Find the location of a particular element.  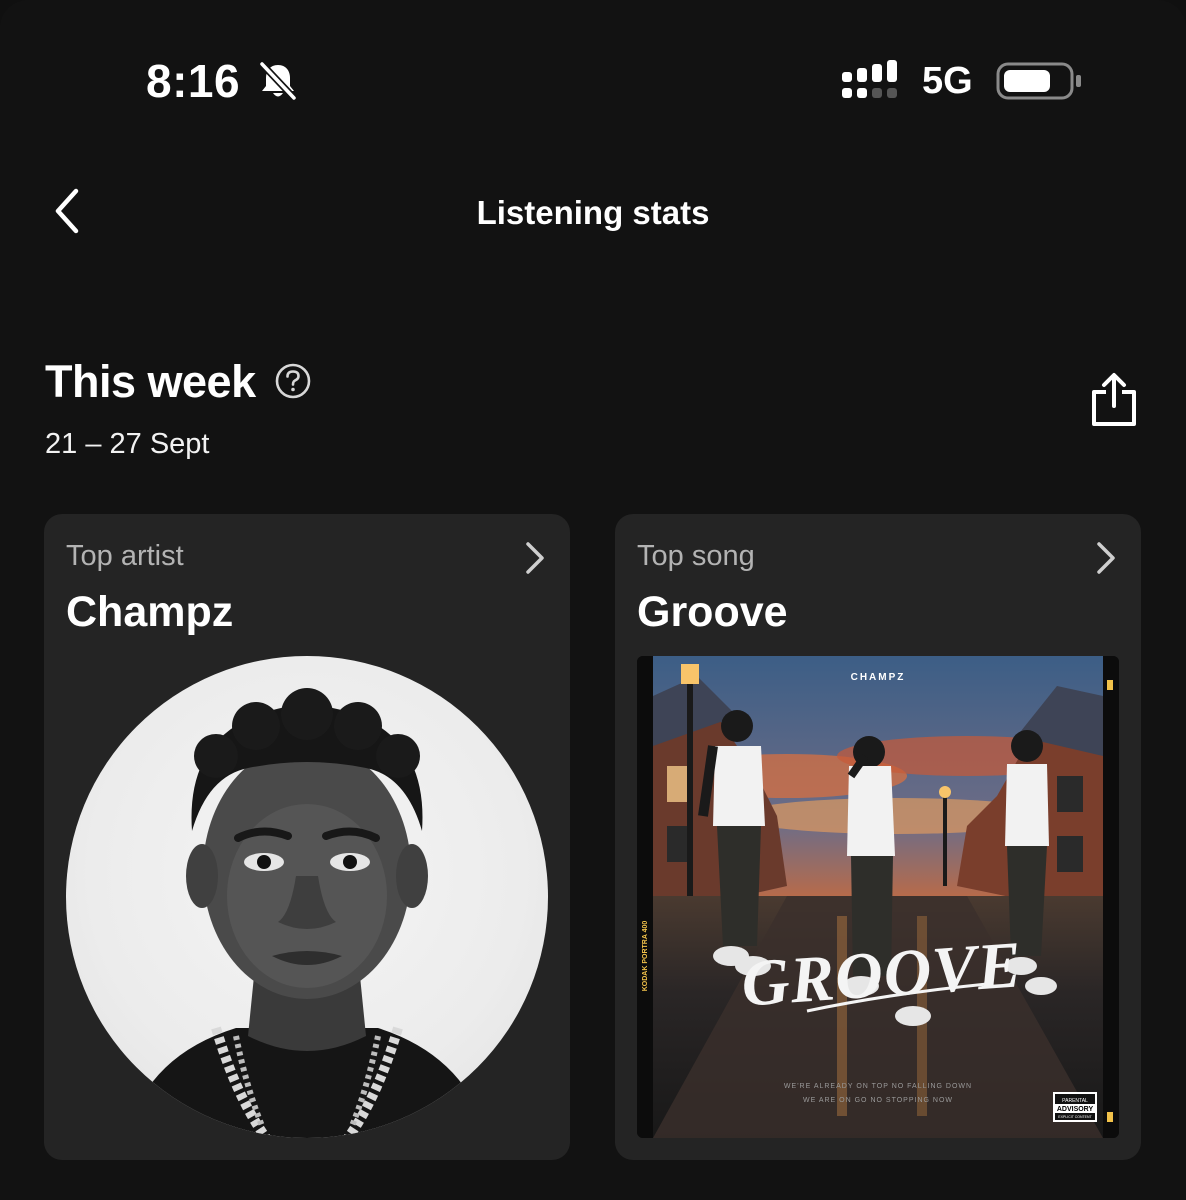

top-artist-label: Top artist is located at coordinates (125, 556).